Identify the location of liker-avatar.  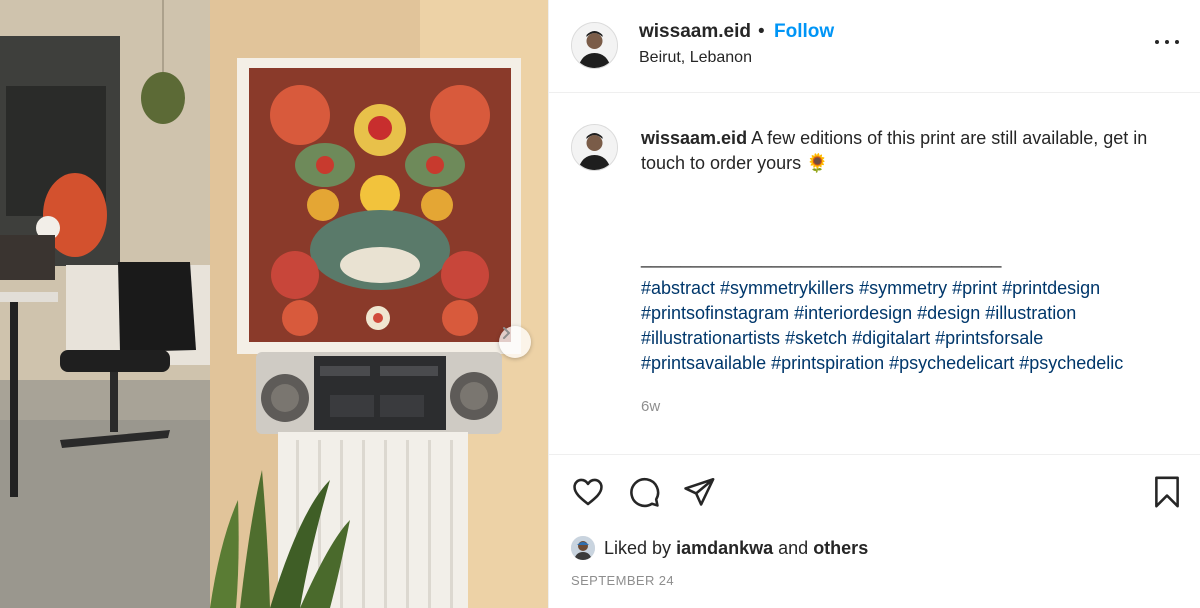
(583, 548).